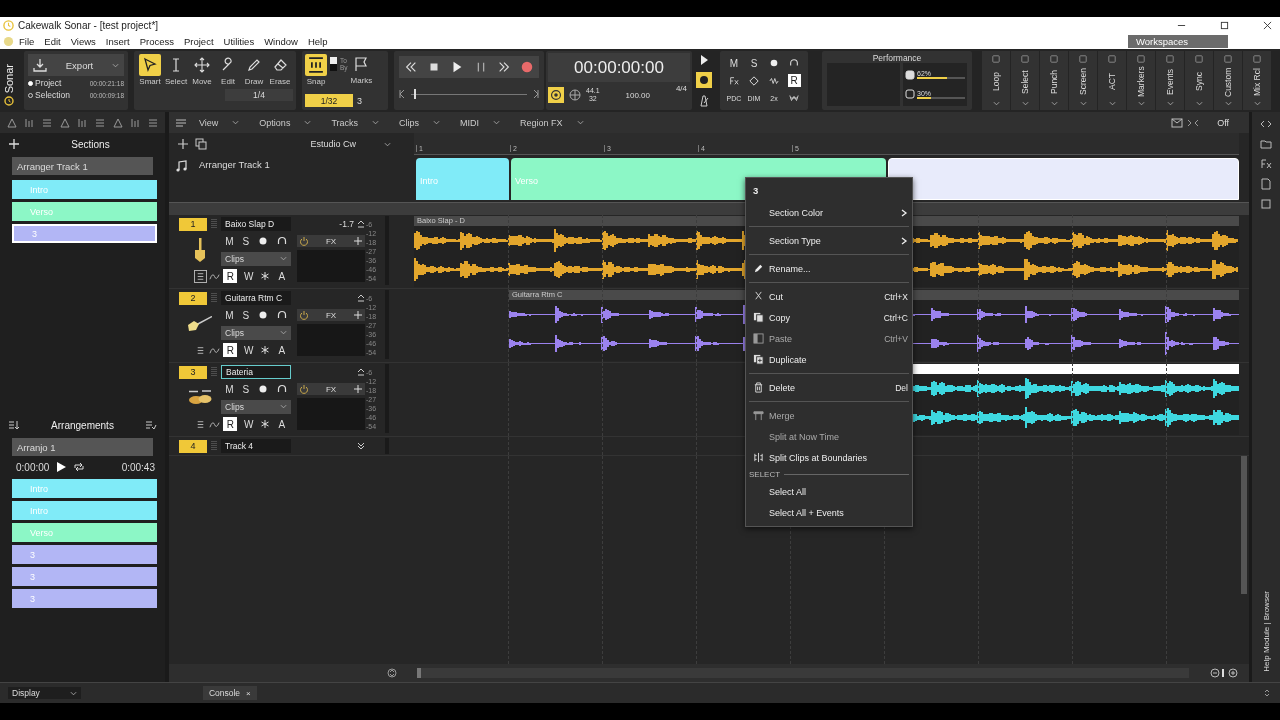  Describe the element at coordinates (82, 425) in the screenshot. I see `arrangements-title: Arrangements` at that location.